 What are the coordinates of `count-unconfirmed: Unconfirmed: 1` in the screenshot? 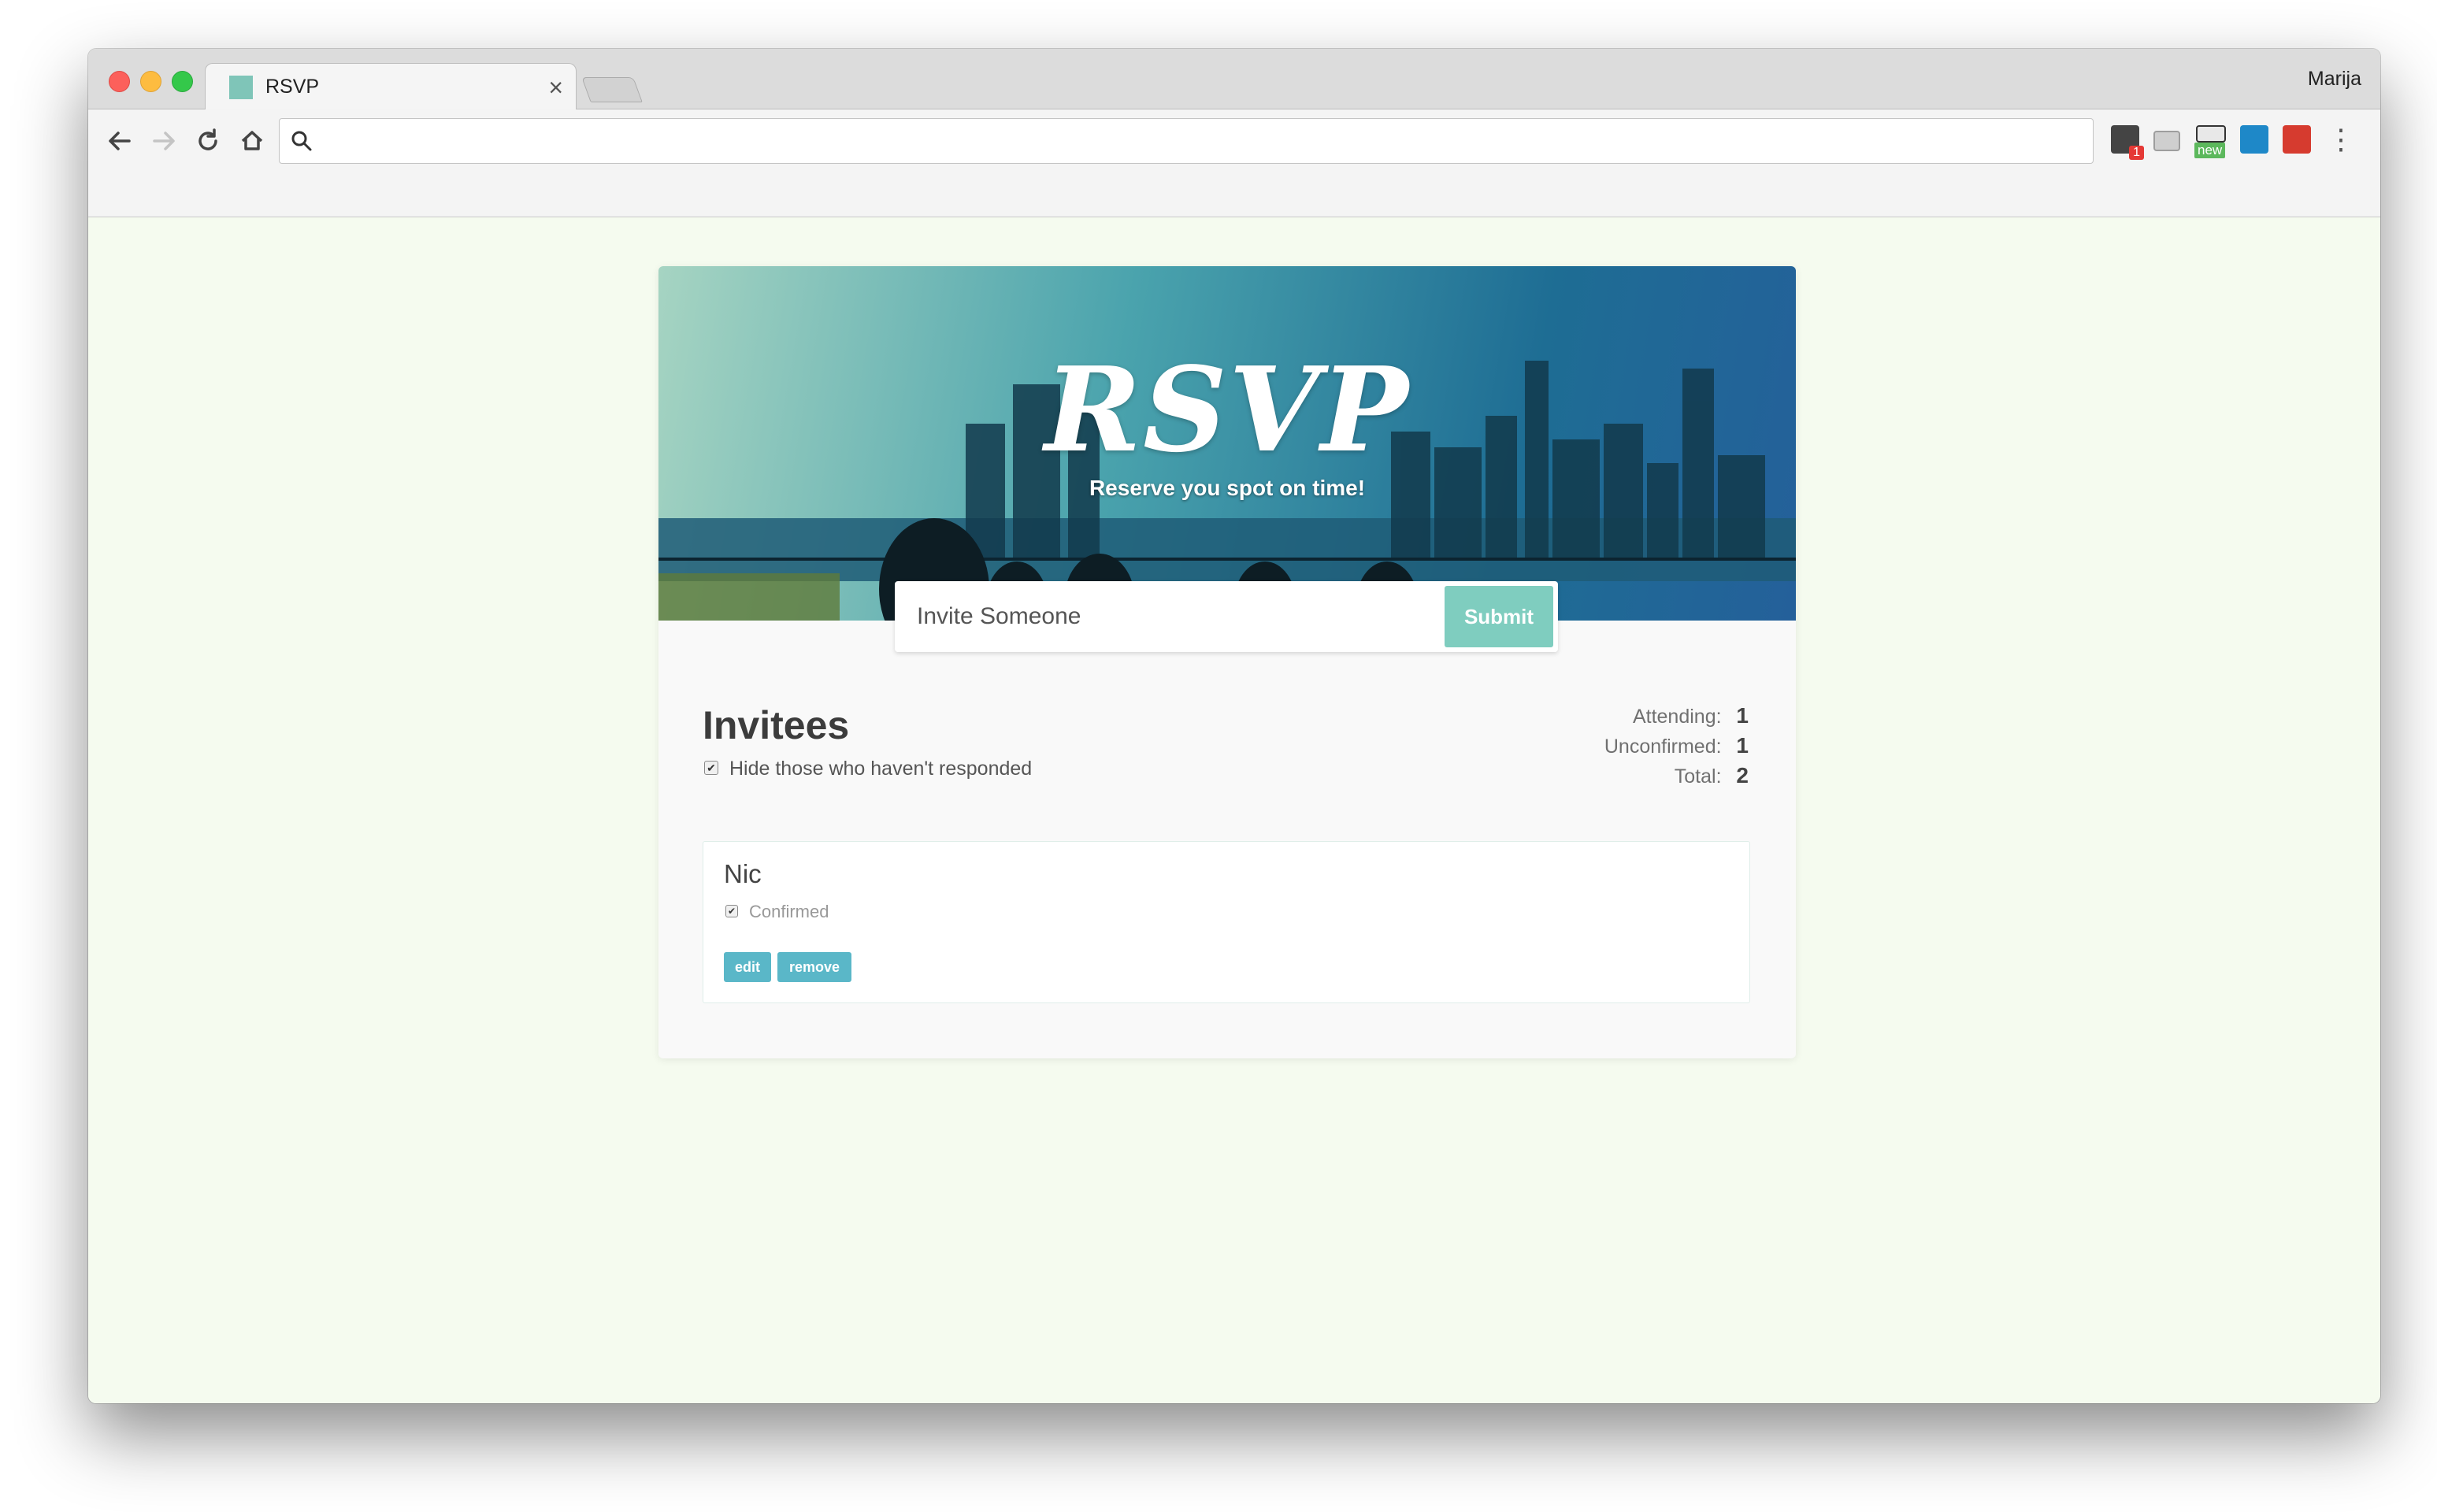 It's located at (1676, 746).